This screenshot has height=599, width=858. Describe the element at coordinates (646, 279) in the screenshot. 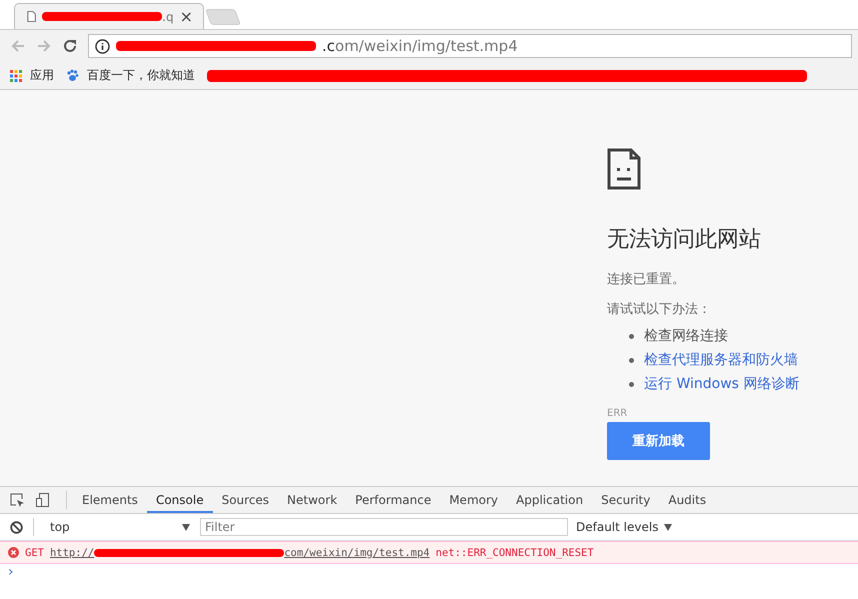

I see `error-message: 连接已重置。` at that location.